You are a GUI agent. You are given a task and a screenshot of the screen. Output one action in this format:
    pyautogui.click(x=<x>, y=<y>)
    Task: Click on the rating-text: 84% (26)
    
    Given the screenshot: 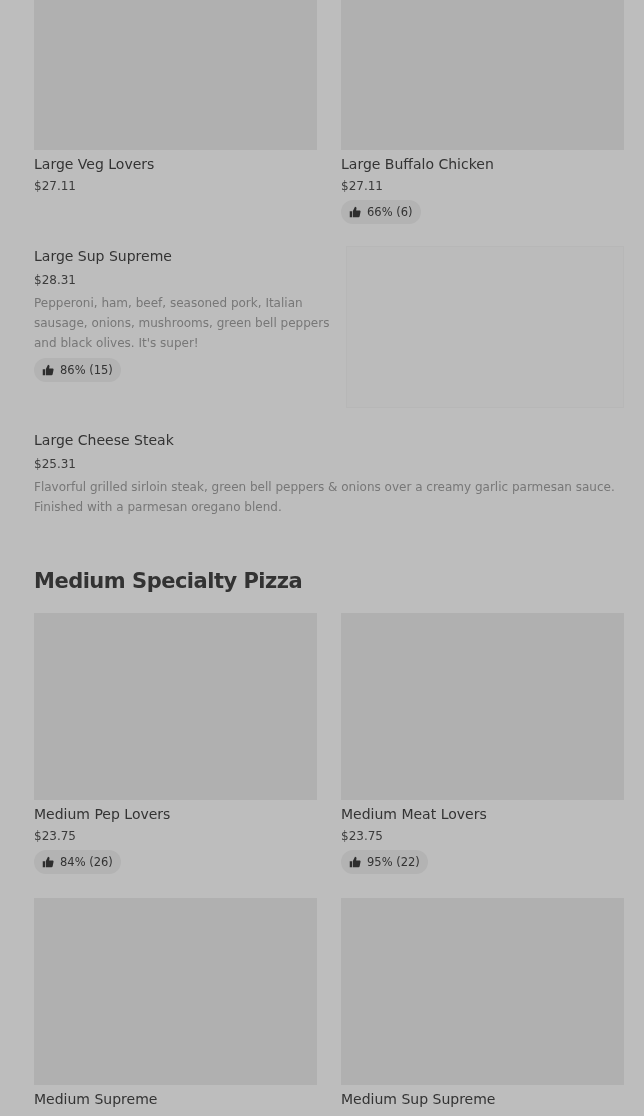 What is the action you would take?
    pyautogui.click(x=86, y=862)
    